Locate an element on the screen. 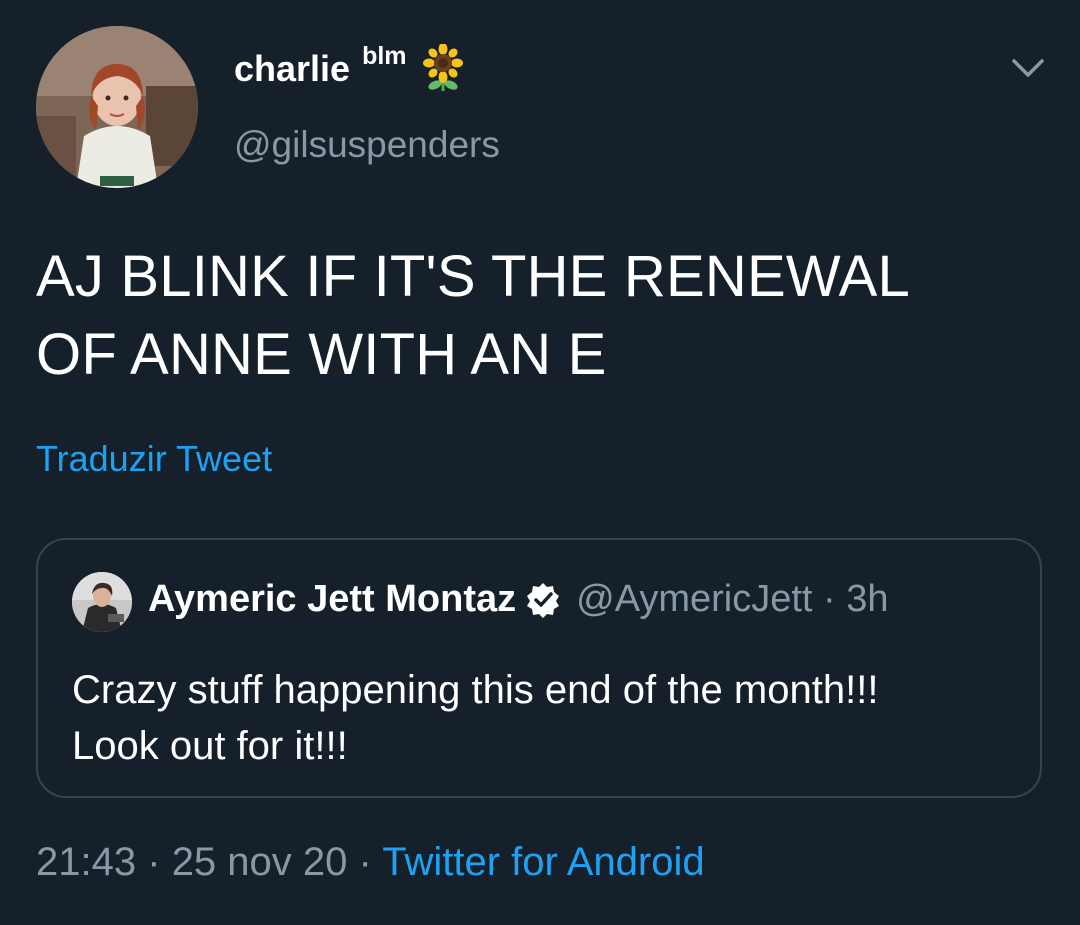 The image size is (1080, 925). author-name-text: charlie is located at coordinates (292, 68).